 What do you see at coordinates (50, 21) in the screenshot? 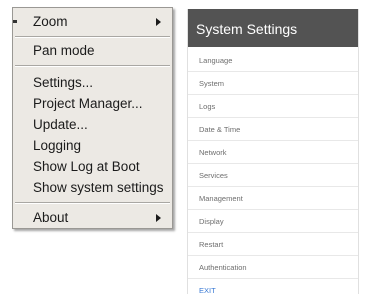
I see `menu-item-label: Zoom` at bounding box center [50, 21].